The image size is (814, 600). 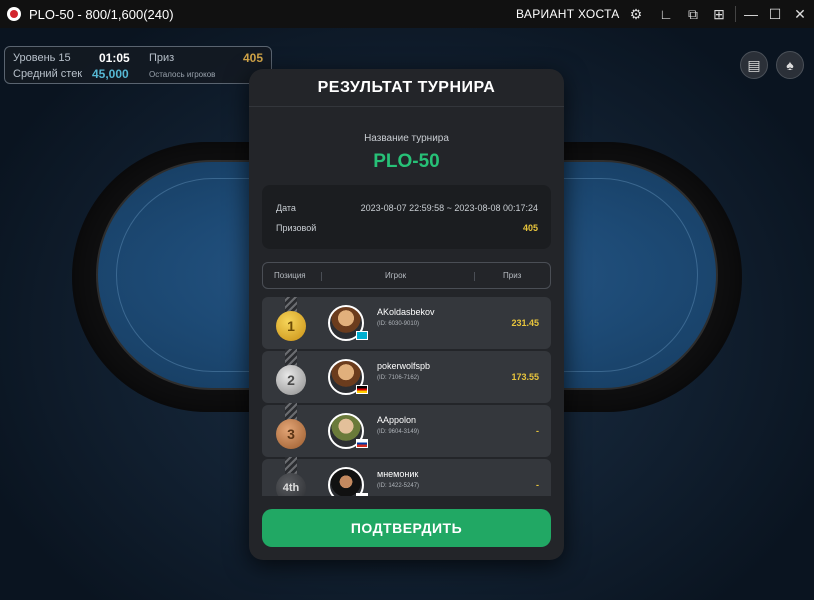 I want to click on player-name: AAppolon, so click(x=397, y=420).